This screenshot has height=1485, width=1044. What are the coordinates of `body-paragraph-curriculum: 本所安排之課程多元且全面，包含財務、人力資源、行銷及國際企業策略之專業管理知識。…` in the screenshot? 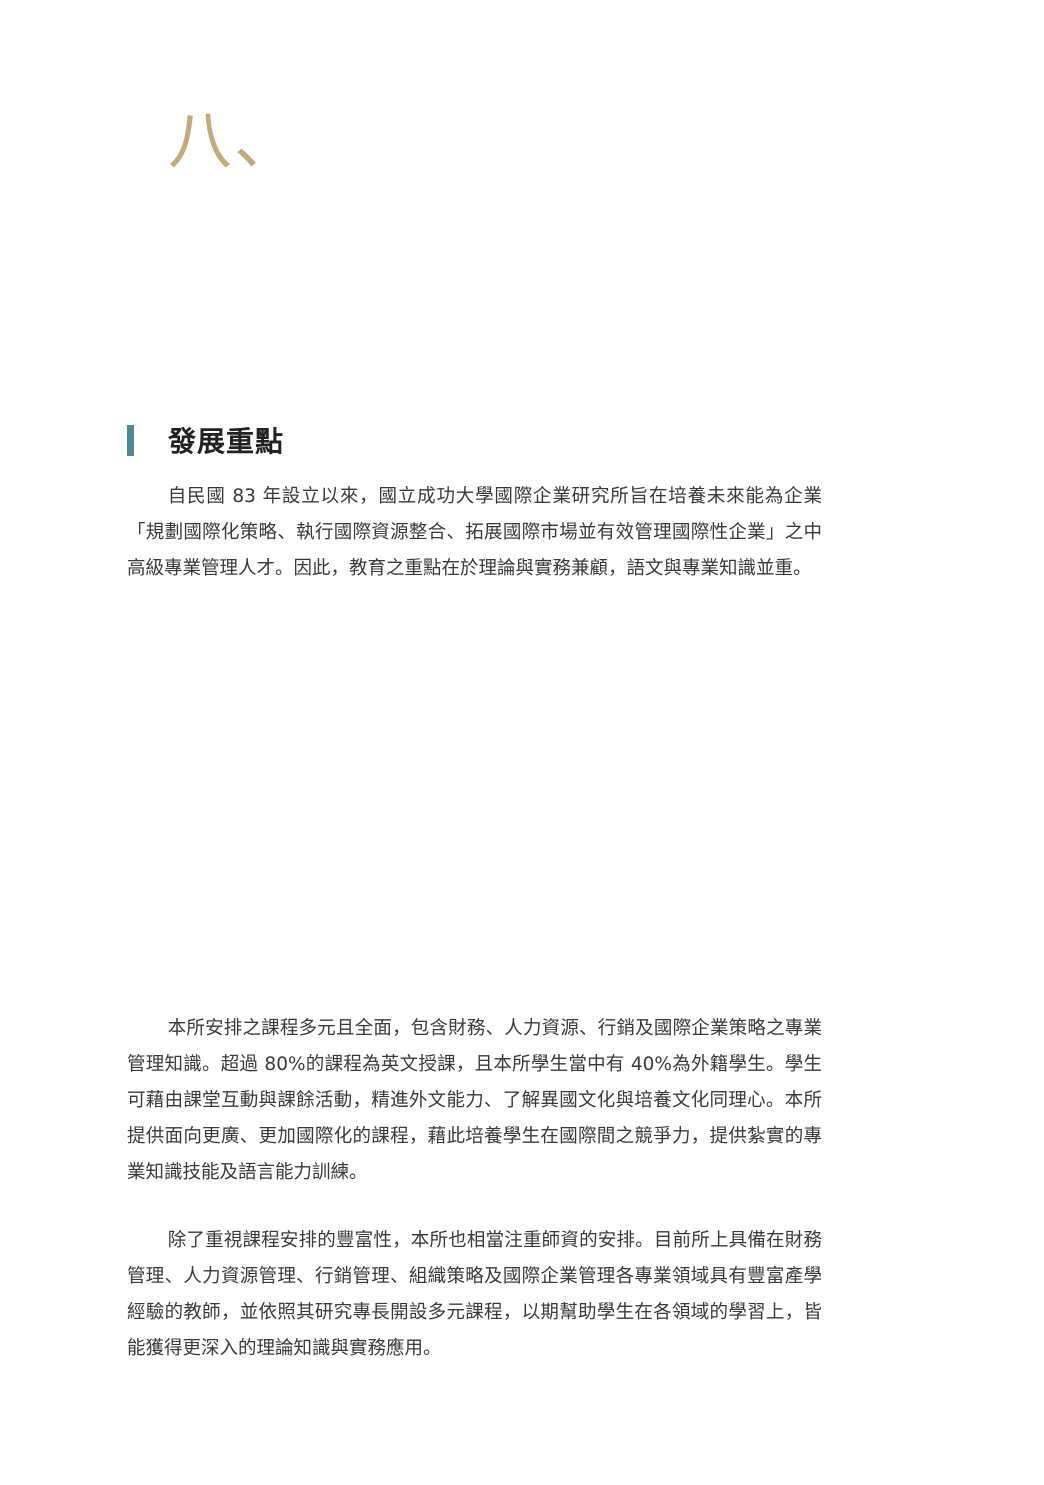 It's located at (474, 1100).